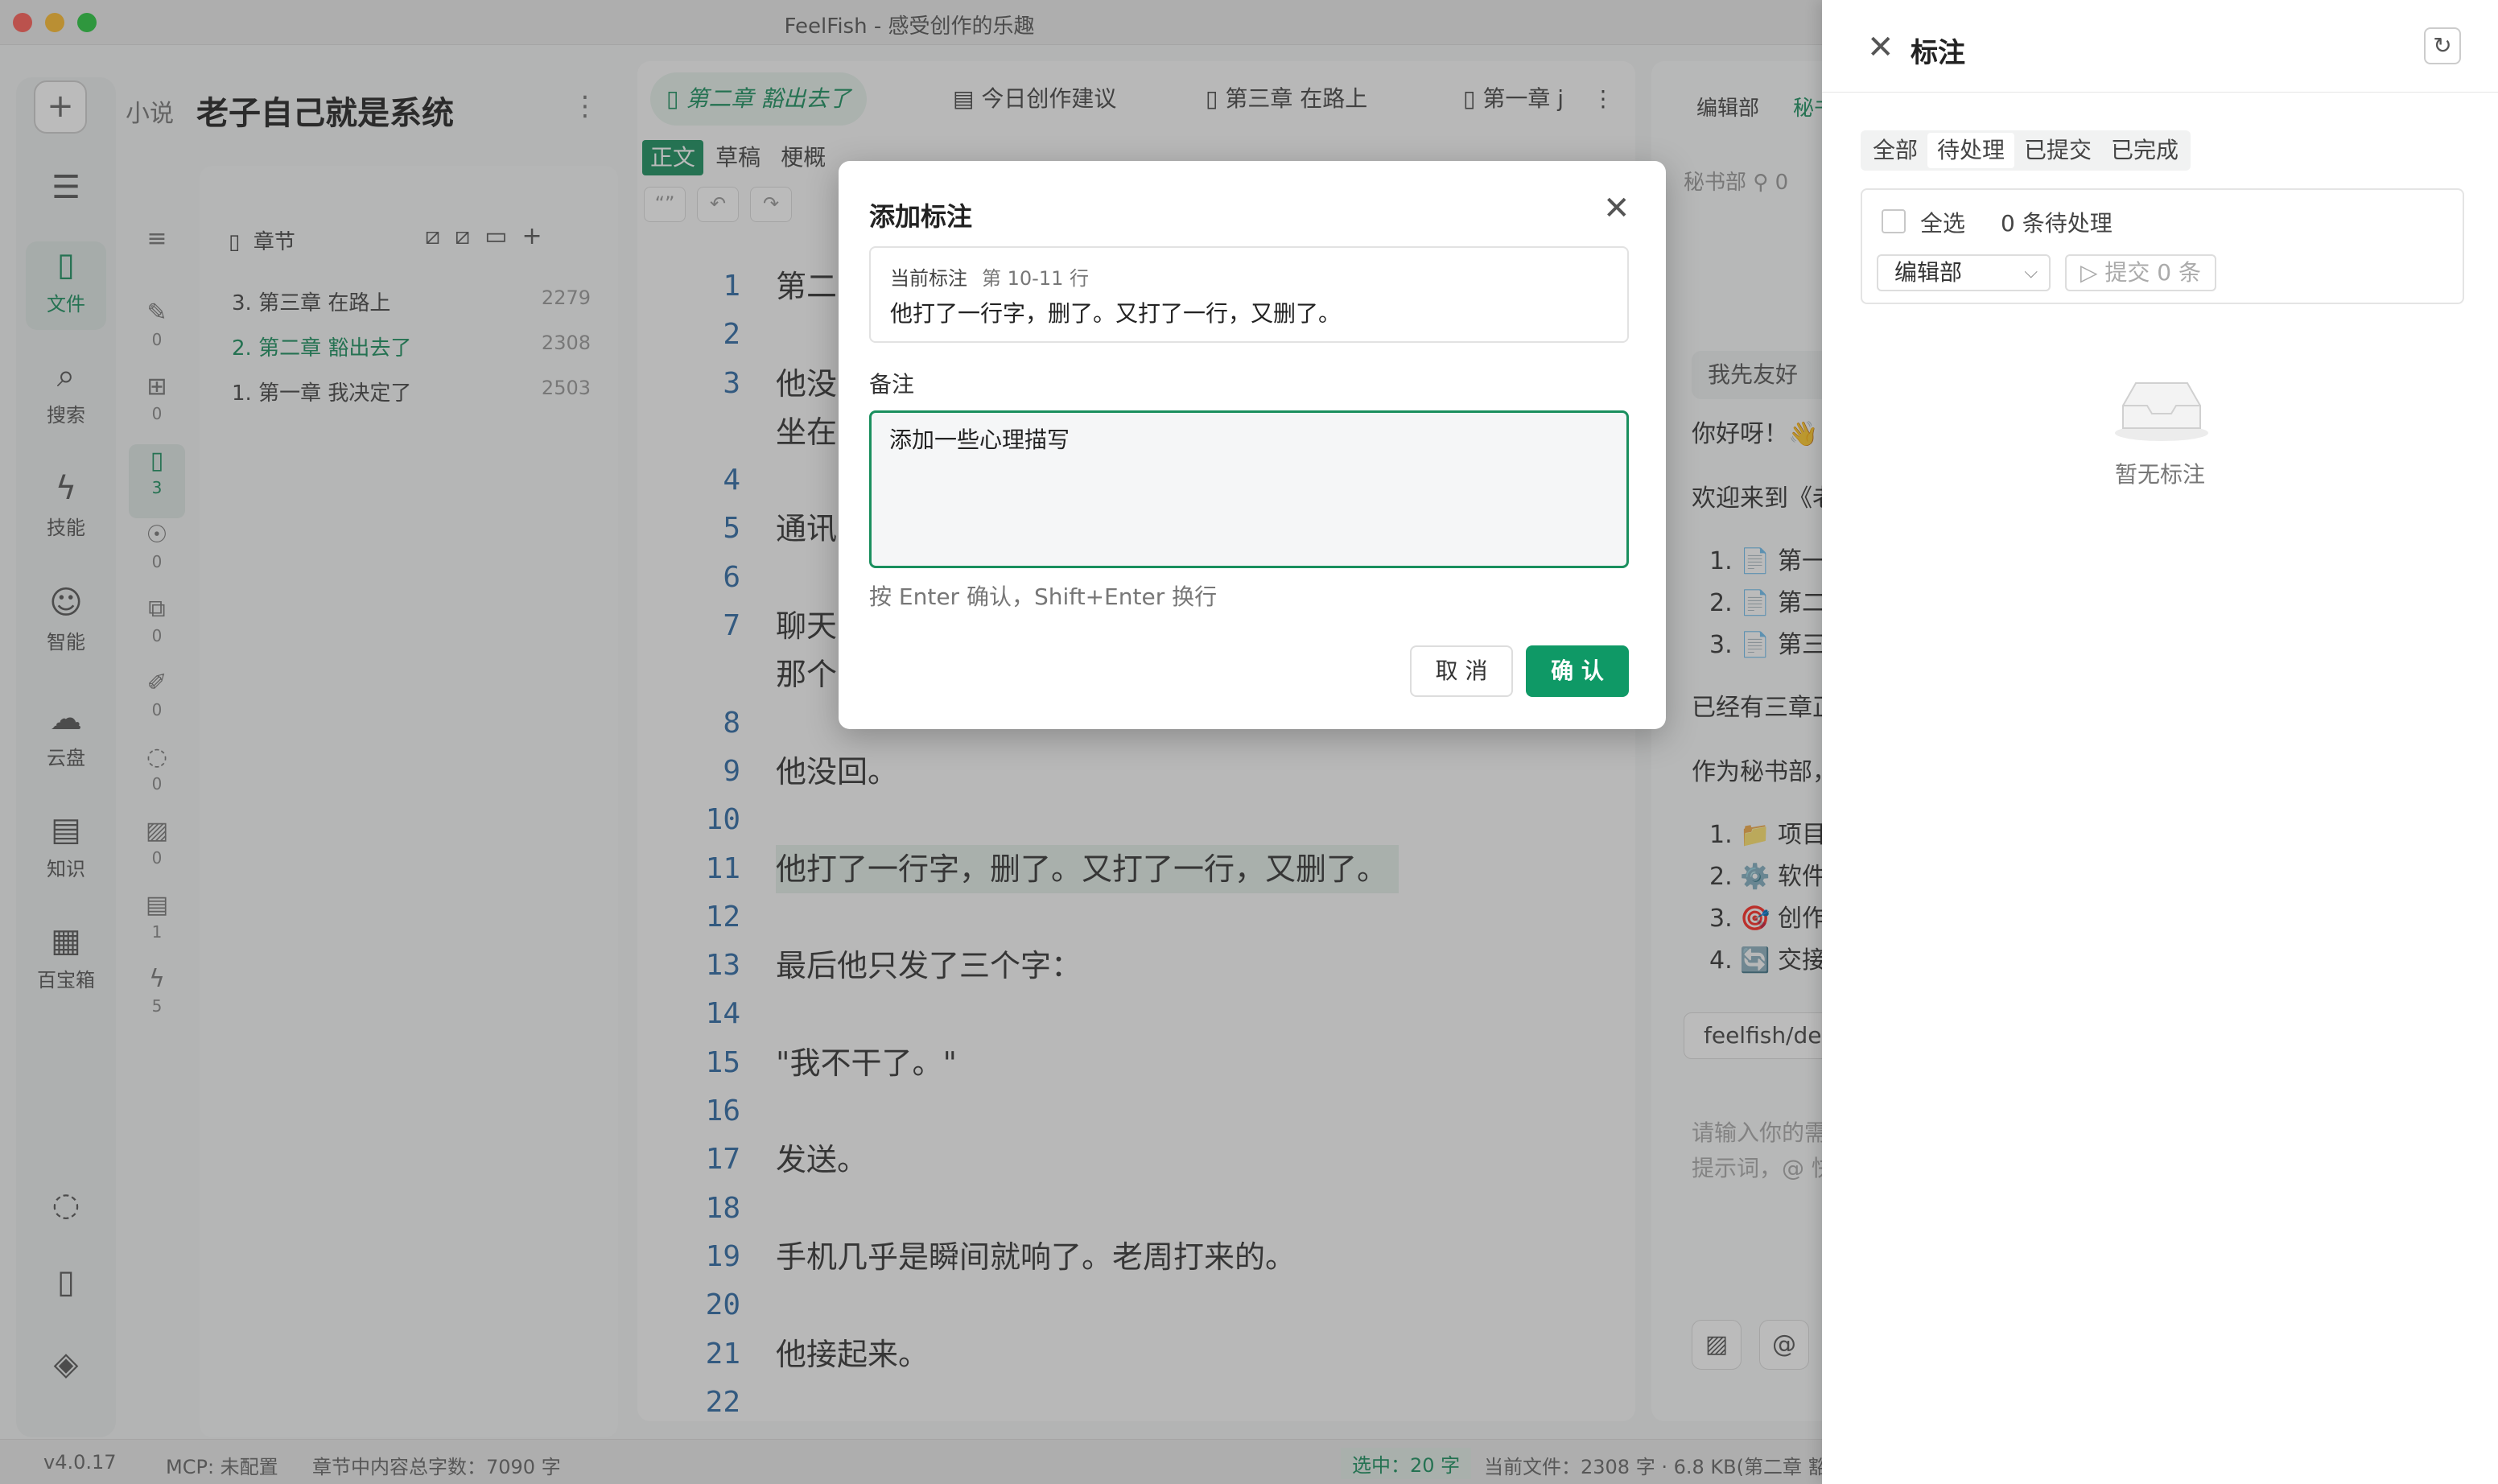 The height and width of the screenshot is (1484, 2498). I want to click on empty-state-text: 暂无标注, so click(2160, 475).